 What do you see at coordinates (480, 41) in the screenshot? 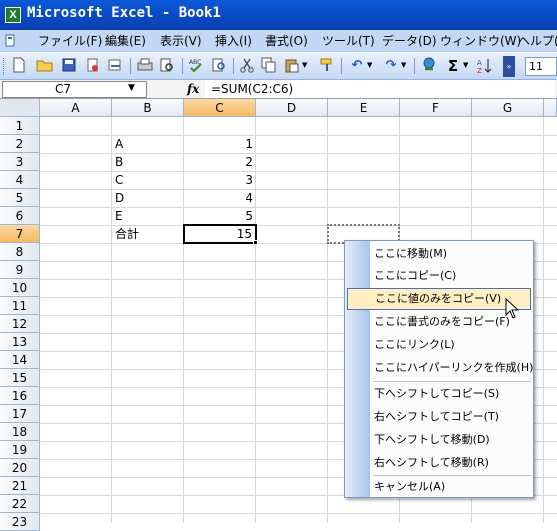
I see `menu-window: ウィンドウ(W)` at bounding box center [480, 41].